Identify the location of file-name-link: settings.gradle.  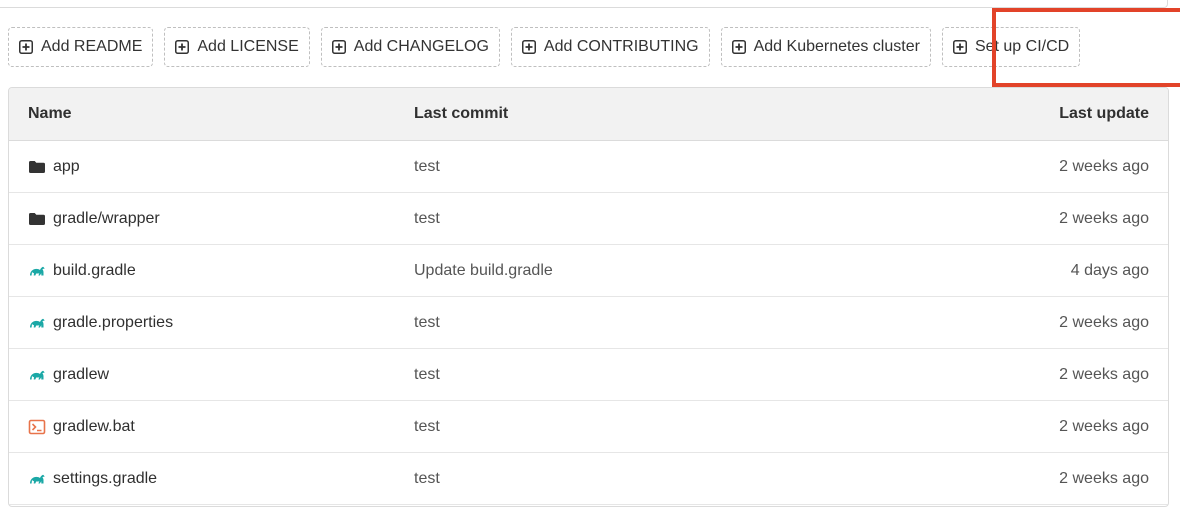
(105, 479).